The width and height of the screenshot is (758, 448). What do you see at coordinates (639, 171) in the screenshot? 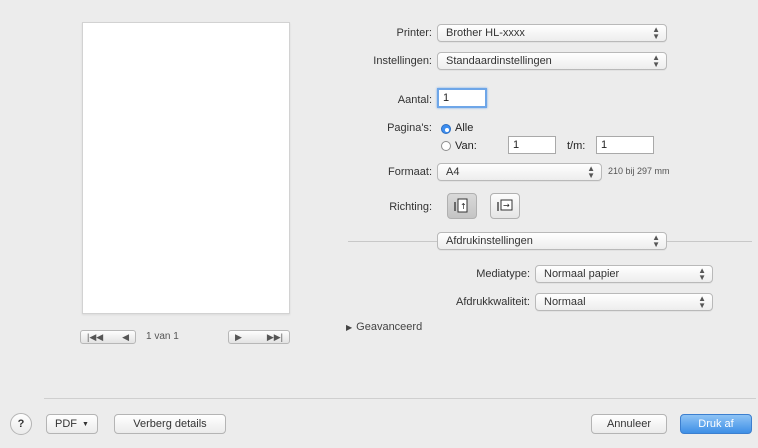
I see `paper-dimensions: 210 bij 297 mm` at bounding box center [639, 171].